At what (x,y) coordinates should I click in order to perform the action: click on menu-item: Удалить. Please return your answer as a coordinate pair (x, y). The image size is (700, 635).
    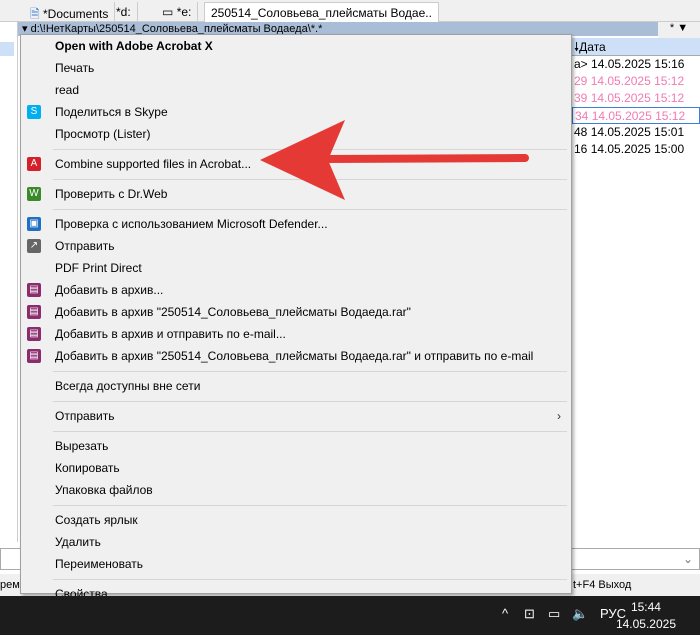
    Looking at the image, I should click on (296, 542).